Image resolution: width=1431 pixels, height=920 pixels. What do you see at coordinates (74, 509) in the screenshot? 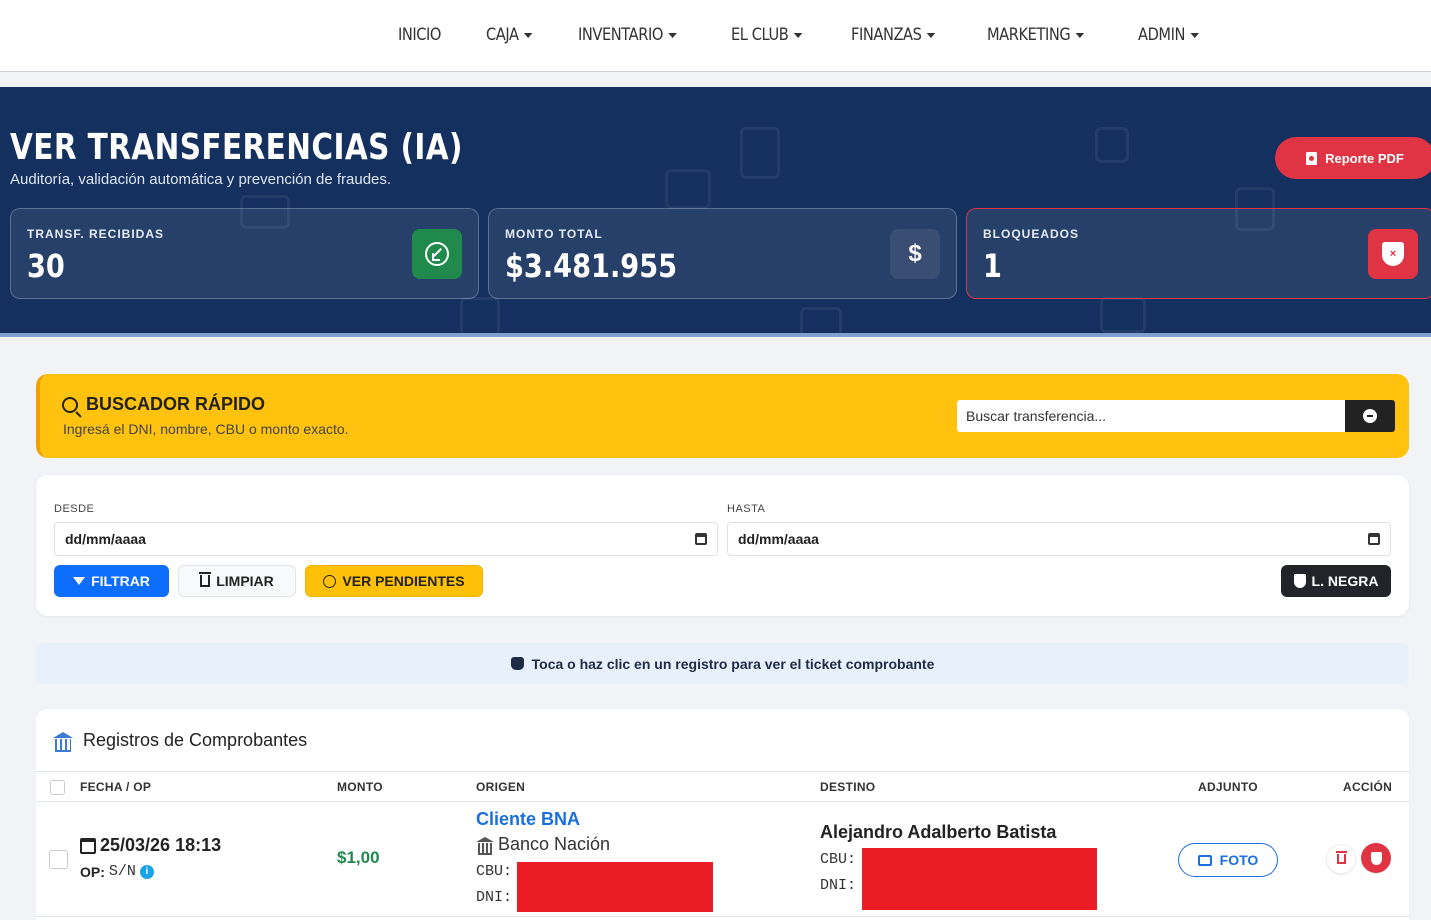
I see `from-date-label: DESDE` at bounding box center [74, 509].